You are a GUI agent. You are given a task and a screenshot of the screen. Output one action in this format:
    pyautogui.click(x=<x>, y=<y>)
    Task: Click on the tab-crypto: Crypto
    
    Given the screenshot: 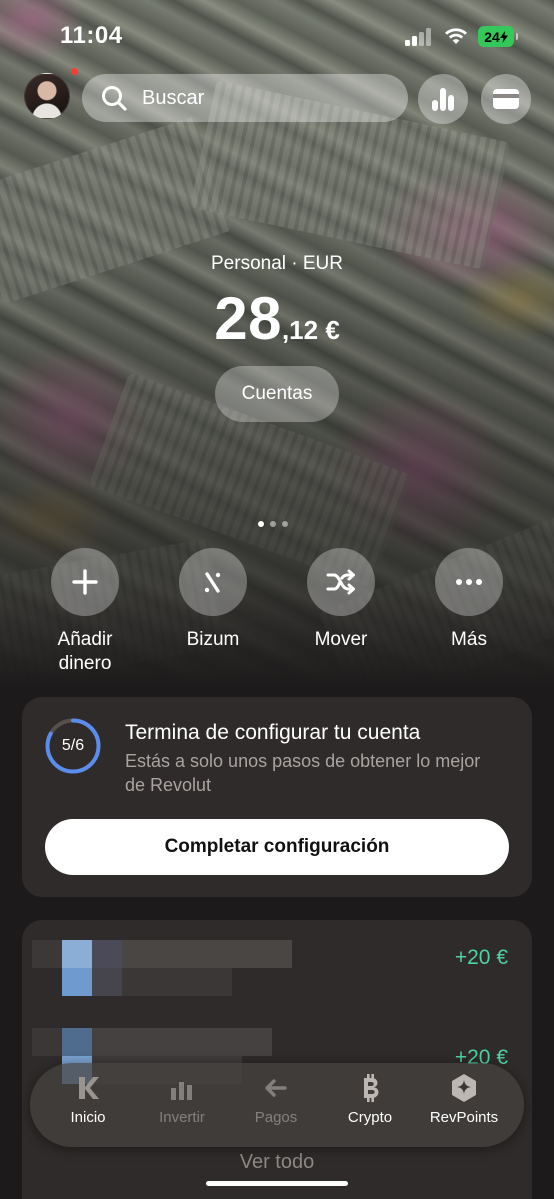 What is the action you would take?
    pyautogui.click(x=370, y=1099)
    